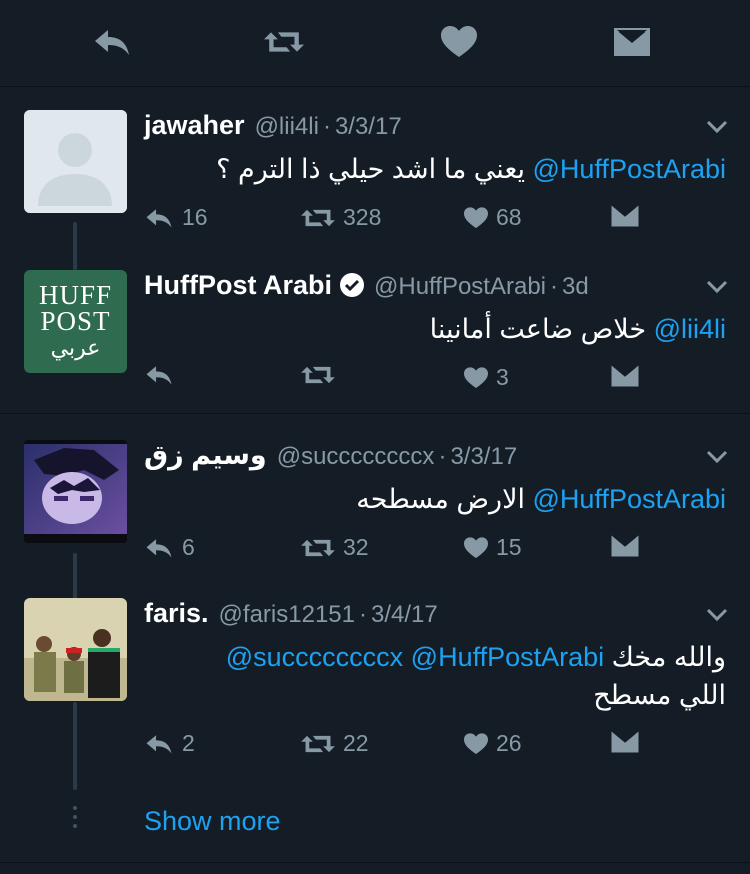 This screenshot has width=750, height=874. Describe the element at coordinates (366, 288) in the screenshot. I see `tweet-header: HuffPost Arabi @HuffPostArabi · 3d` at that location.